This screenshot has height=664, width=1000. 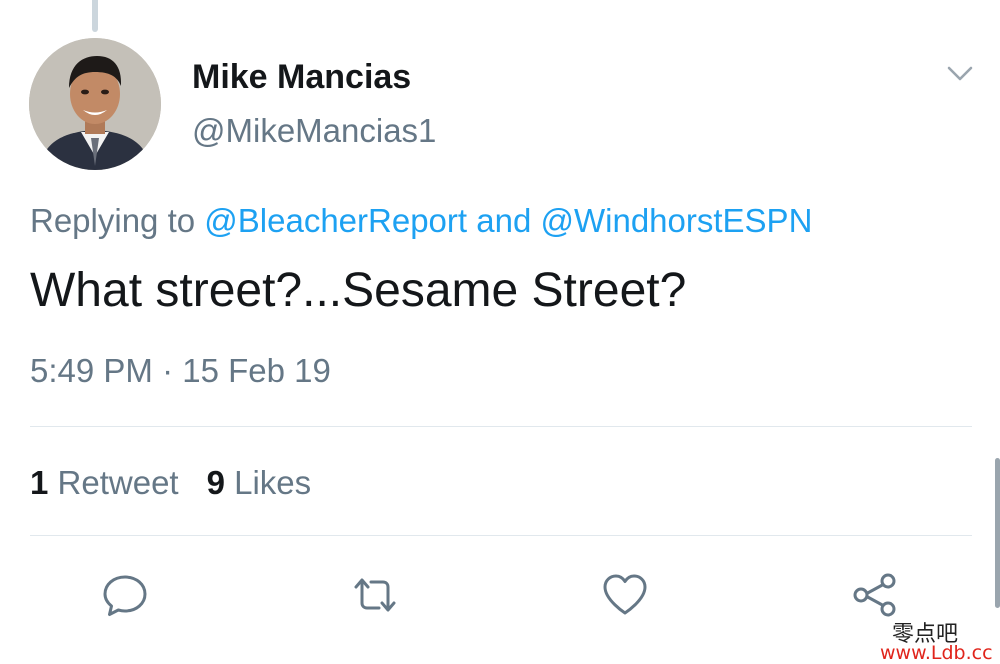 I want to click on heart-icon, so click(x=625, y=595).